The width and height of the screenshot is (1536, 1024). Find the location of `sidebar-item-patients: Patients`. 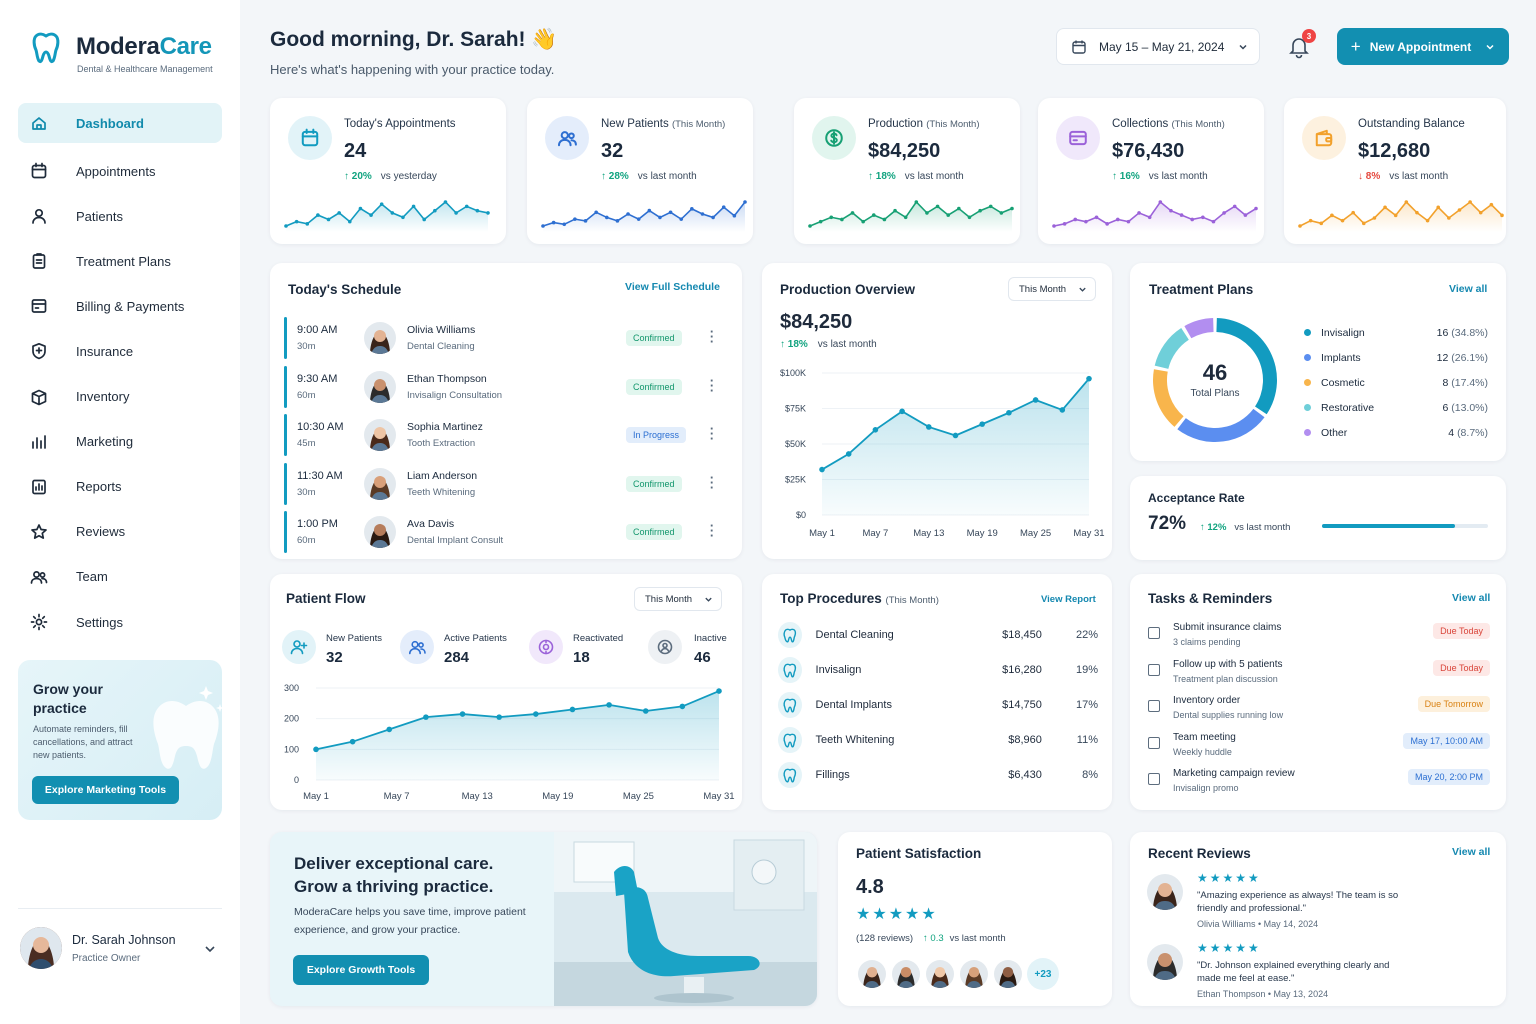

sidebar-item-patients: Patients is located at coordinates (120, 216).